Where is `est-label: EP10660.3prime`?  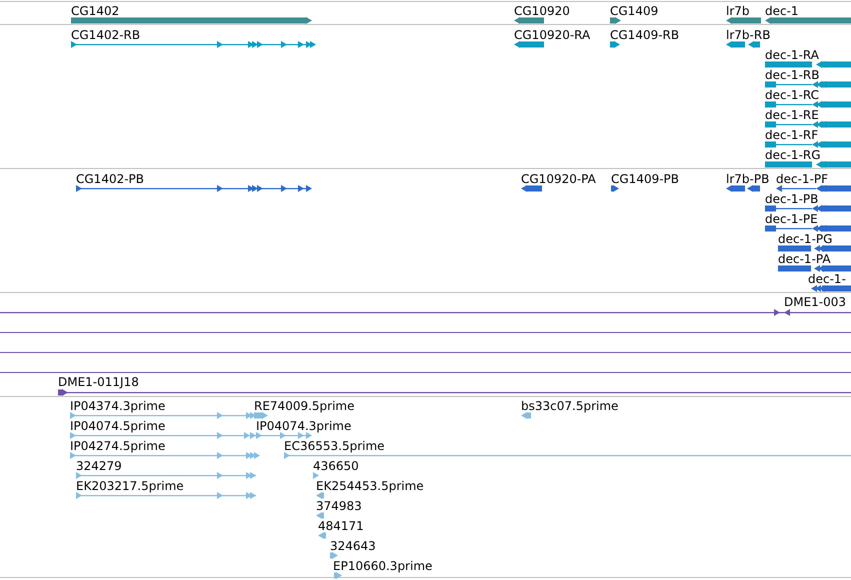
est-label: EP10660.3prime is located at coordinates (382, 566).